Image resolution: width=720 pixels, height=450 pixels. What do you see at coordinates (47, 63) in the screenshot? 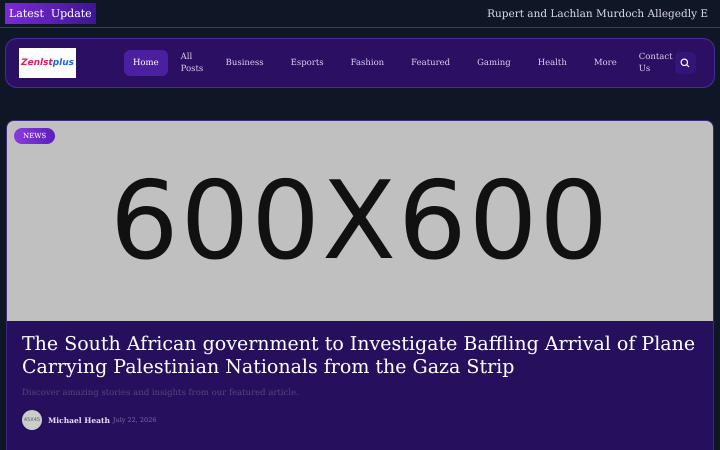
I see `site-logo: Zenlstplus` at bounding box center [47, 63].